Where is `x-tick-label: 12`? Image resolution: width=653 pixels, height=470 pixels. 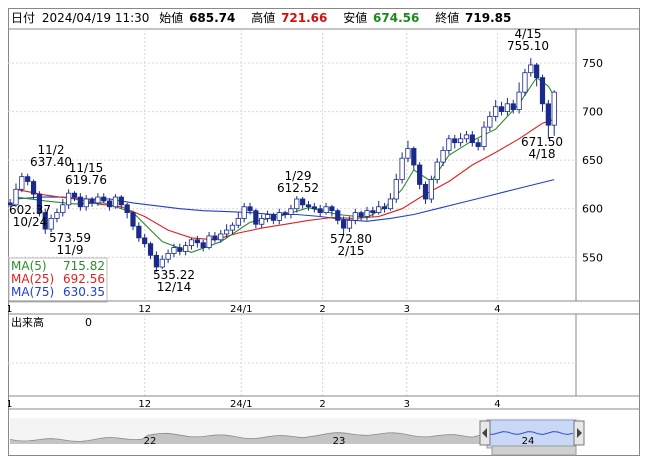 x-tick-label: 12 is located at coordinates (144, 309).